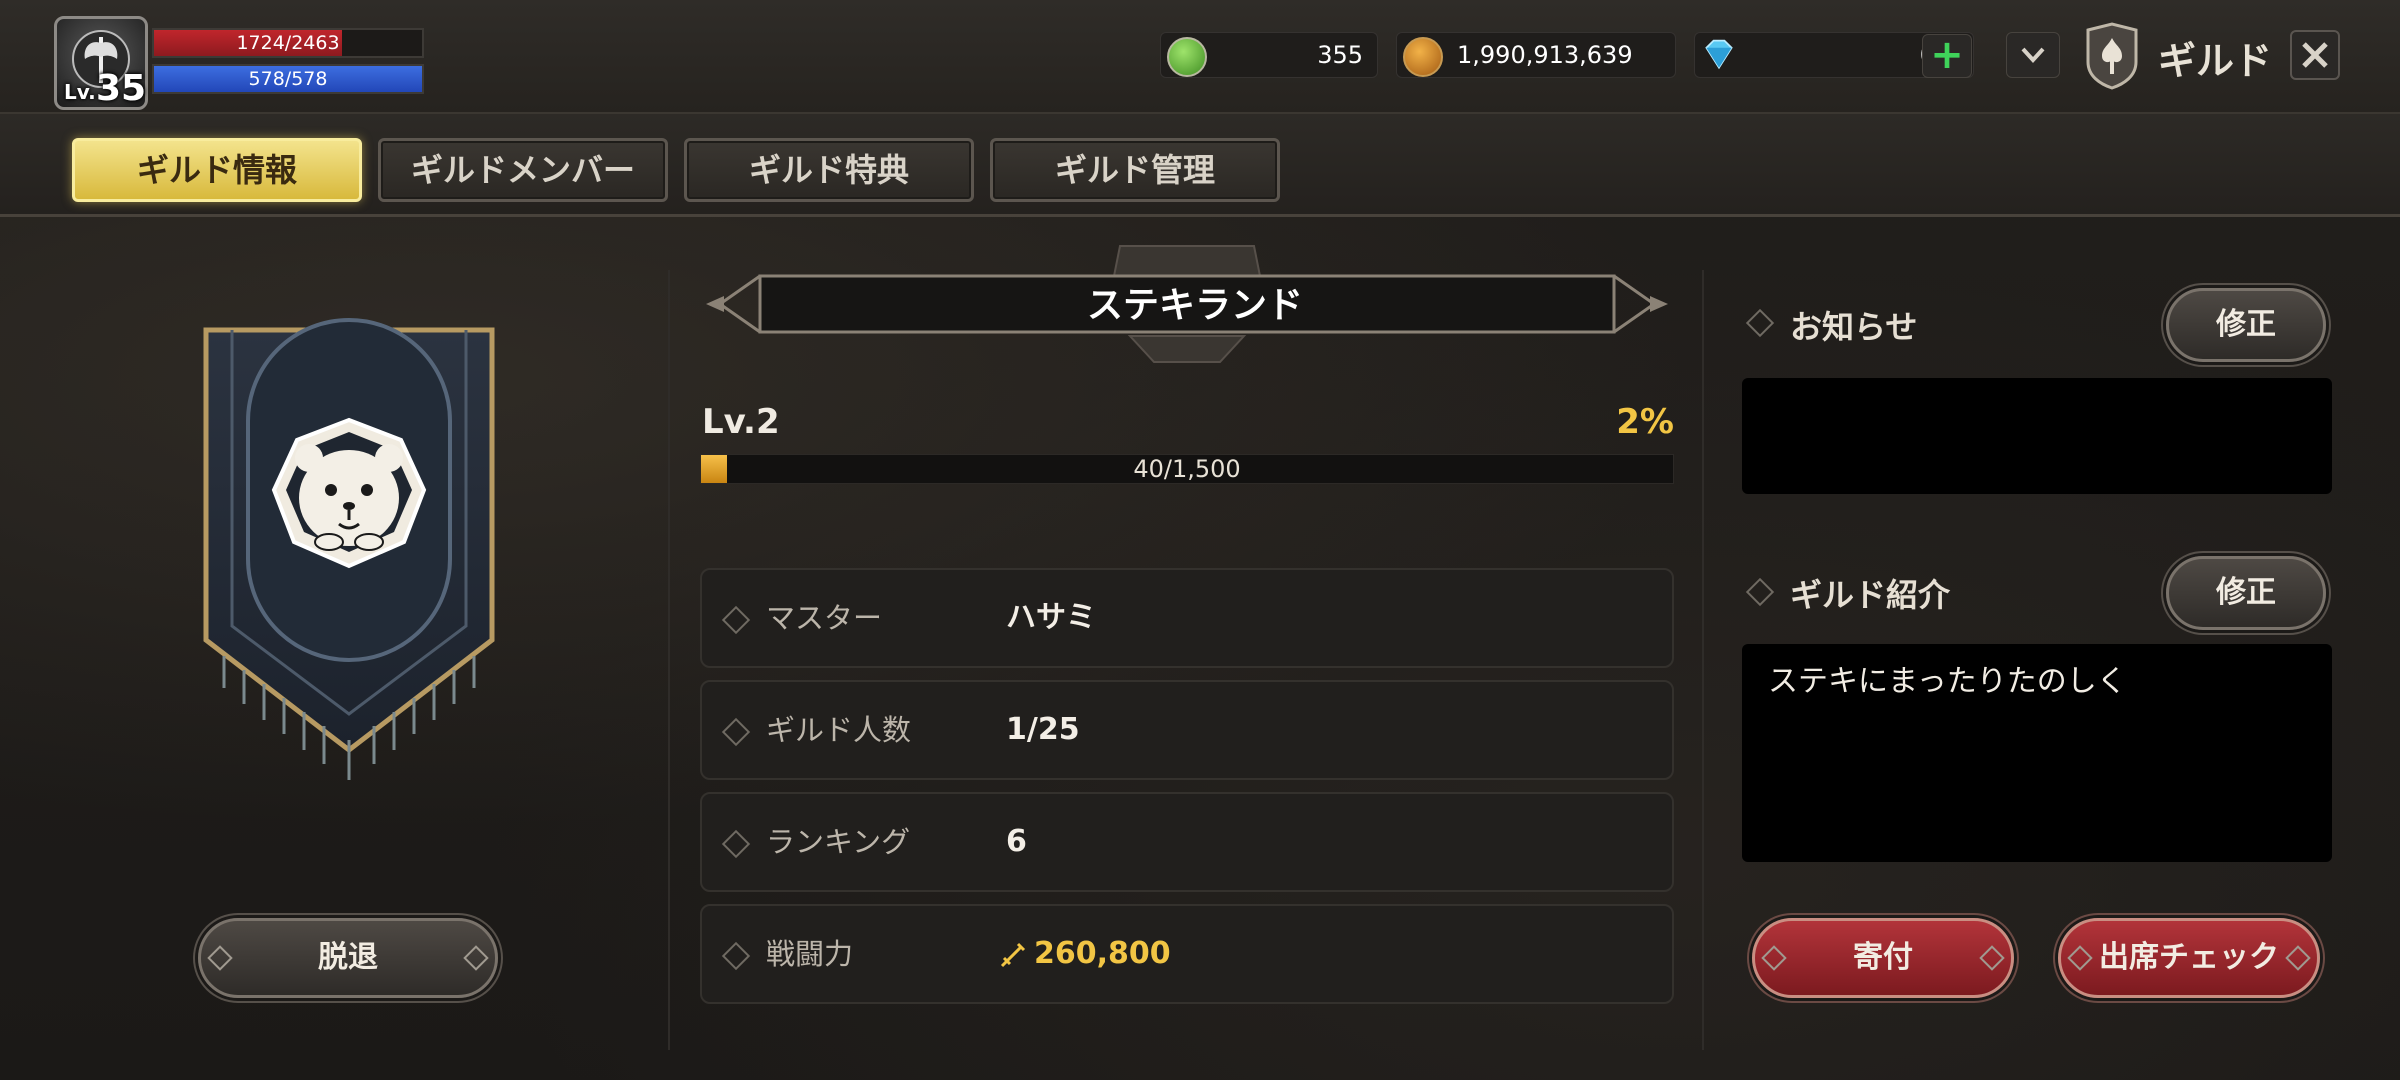 Image resolution: width=2400 pixels, height=1080 pixels. What do you see at coordinates (741, 422) in the screenshot?
I see `guild-level: Lv.2` at bounding box center [741, 422].